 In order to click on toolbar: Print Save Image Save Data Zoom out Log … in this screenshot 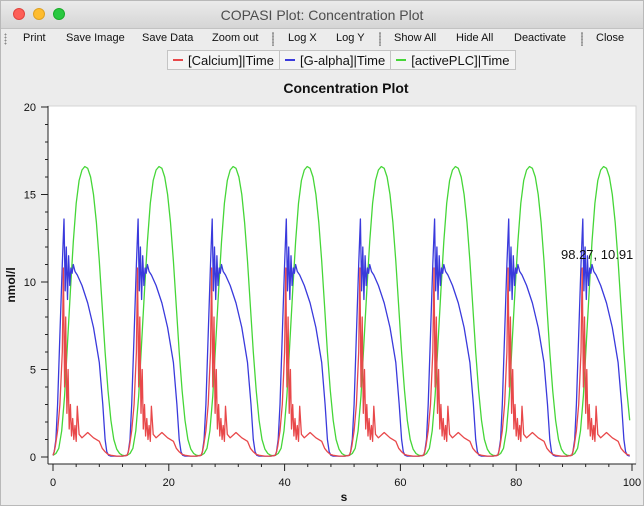, I will do `click(322, 39)`.